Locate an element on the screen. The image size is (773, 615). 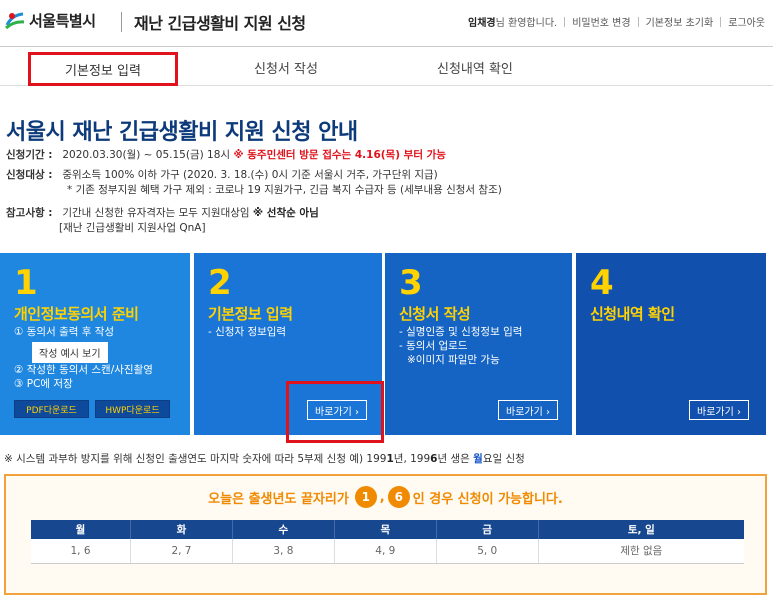
target-label: 신청대상 : is located at coordinates (29, 175).